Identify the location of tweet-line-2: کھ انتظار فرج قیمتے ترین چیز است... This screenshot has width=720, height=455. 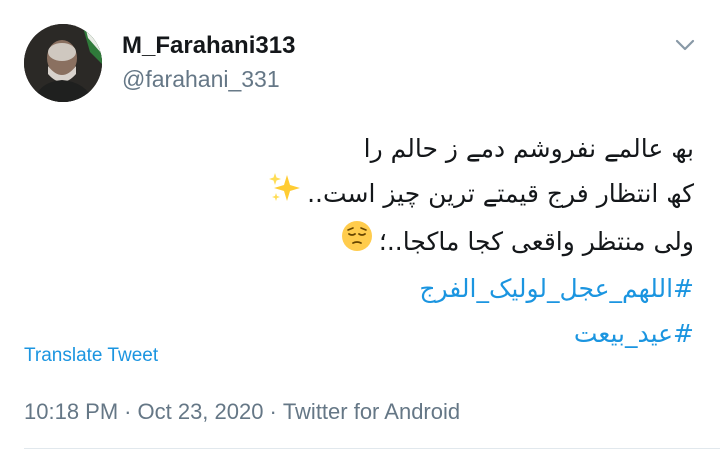
(500, 193).